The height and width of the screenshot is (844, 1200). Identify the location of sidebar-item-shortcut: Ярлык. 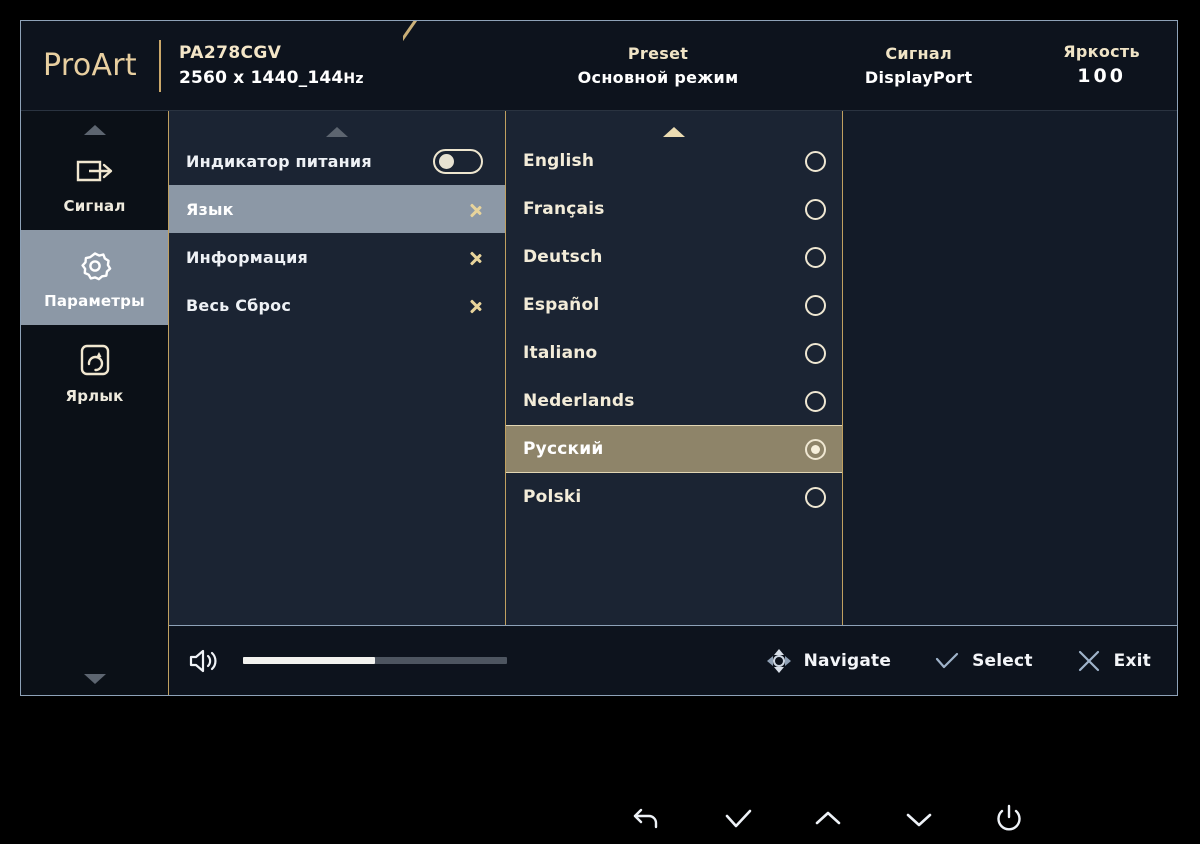
(94, 372).